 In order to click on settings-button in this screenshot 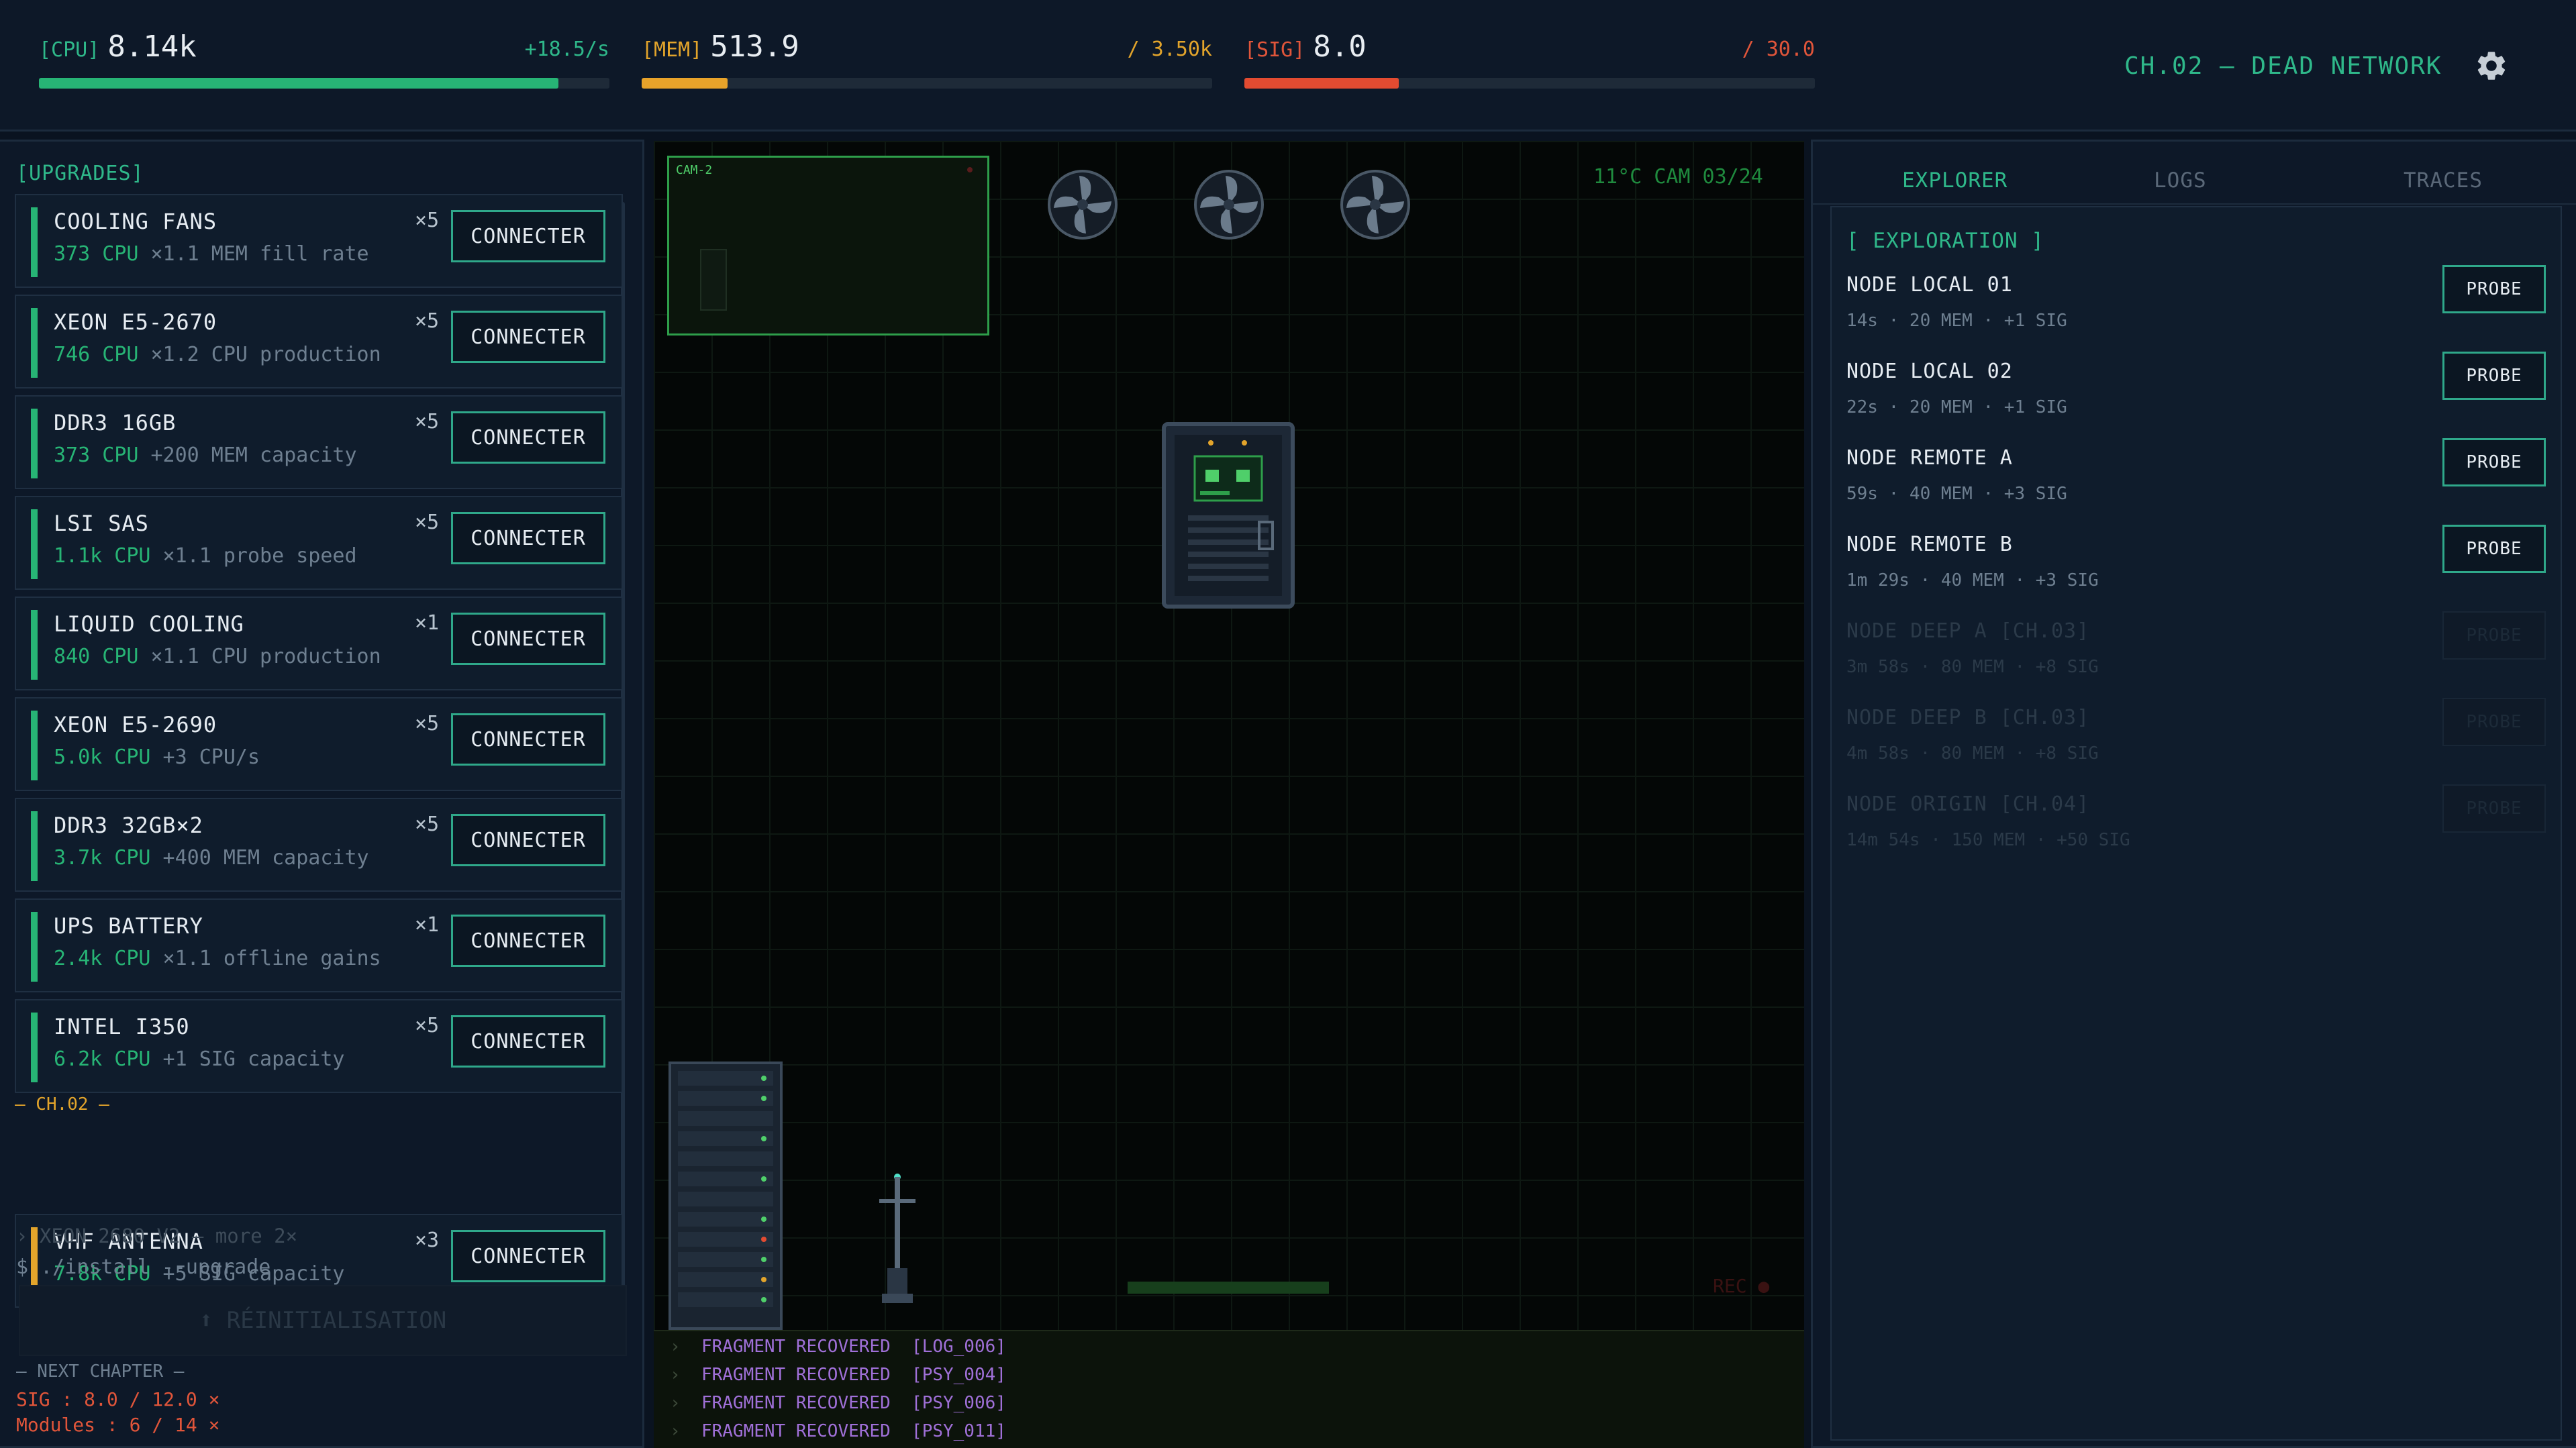, I will do `click(2491, 65)`.